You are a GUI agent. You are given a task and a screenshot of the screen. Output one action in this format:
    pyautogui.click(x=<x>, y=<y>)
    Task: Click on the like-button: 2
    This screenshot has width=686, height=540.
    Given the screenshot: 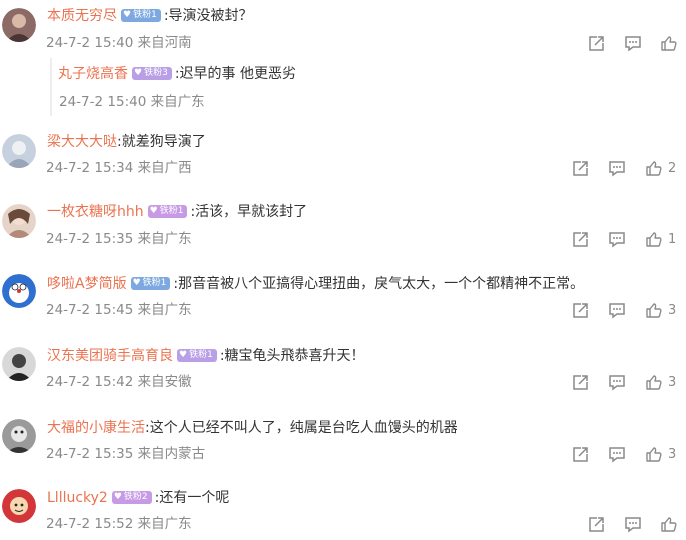 What is the action you would take?
    pyautogui.click(x=660, y=168)
    